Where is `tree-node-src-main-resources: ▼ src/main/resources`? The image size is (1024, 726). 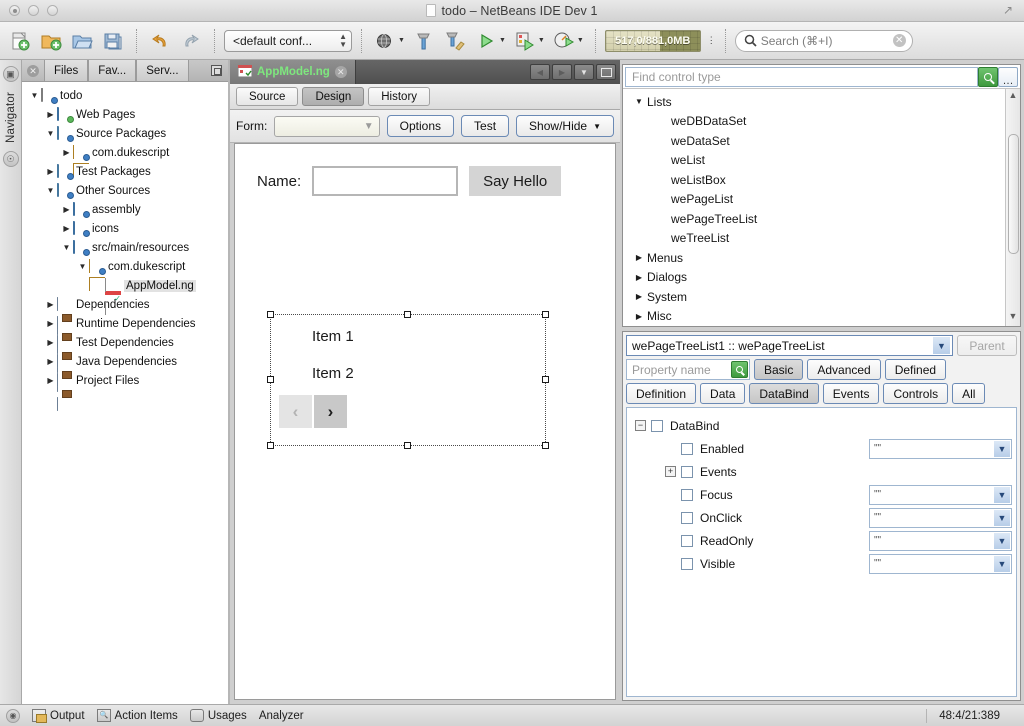
tree-node-src-main-resources: ▼ src/main/resources is located at coordinates (125, 247).